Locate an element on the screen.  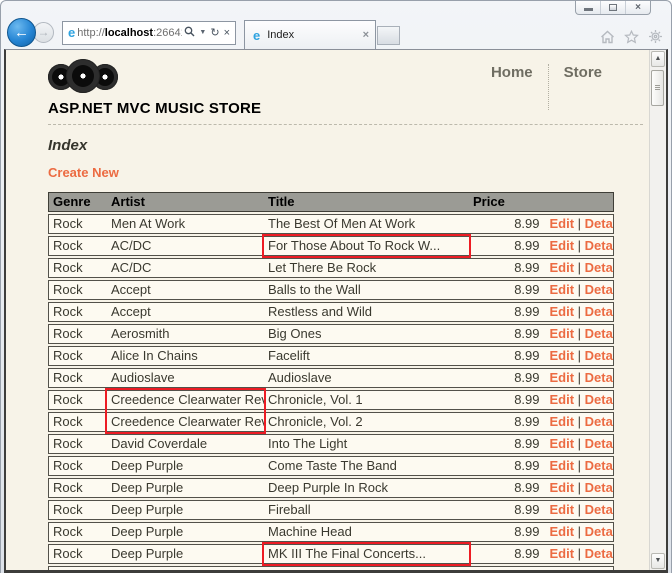
stop-icon: × is located at coordinates (227, 33).